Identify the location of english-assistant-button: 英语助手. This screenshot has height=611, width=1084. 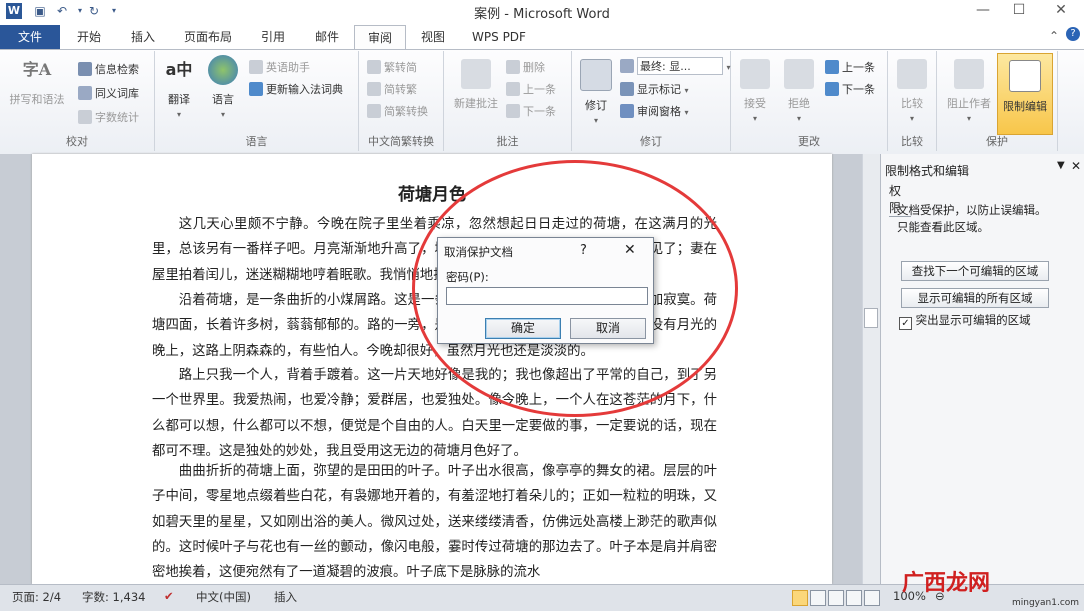
(279, 67).